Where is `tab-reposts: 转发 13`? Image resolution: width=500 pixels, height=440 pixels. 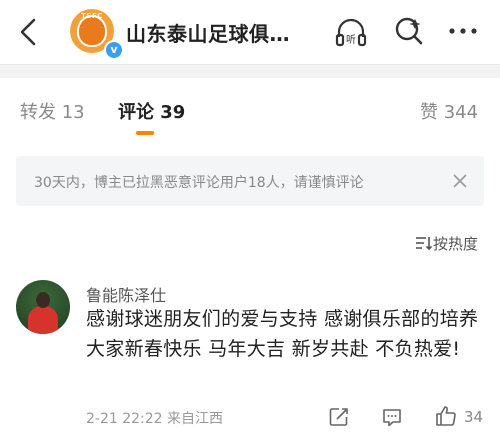 tab-reposts: 转发 13 is located at coordinates (52, 111).